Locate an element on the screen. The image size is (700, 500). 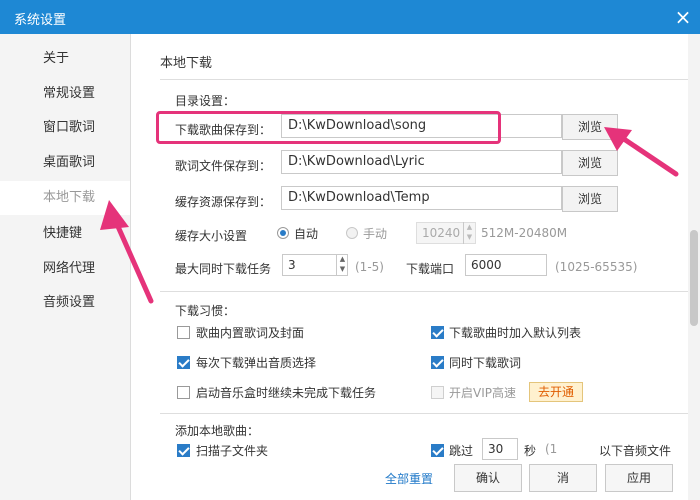
lyric-save-path-input: D:\KwDownload\Lyric is located at coordinates (421, 162).